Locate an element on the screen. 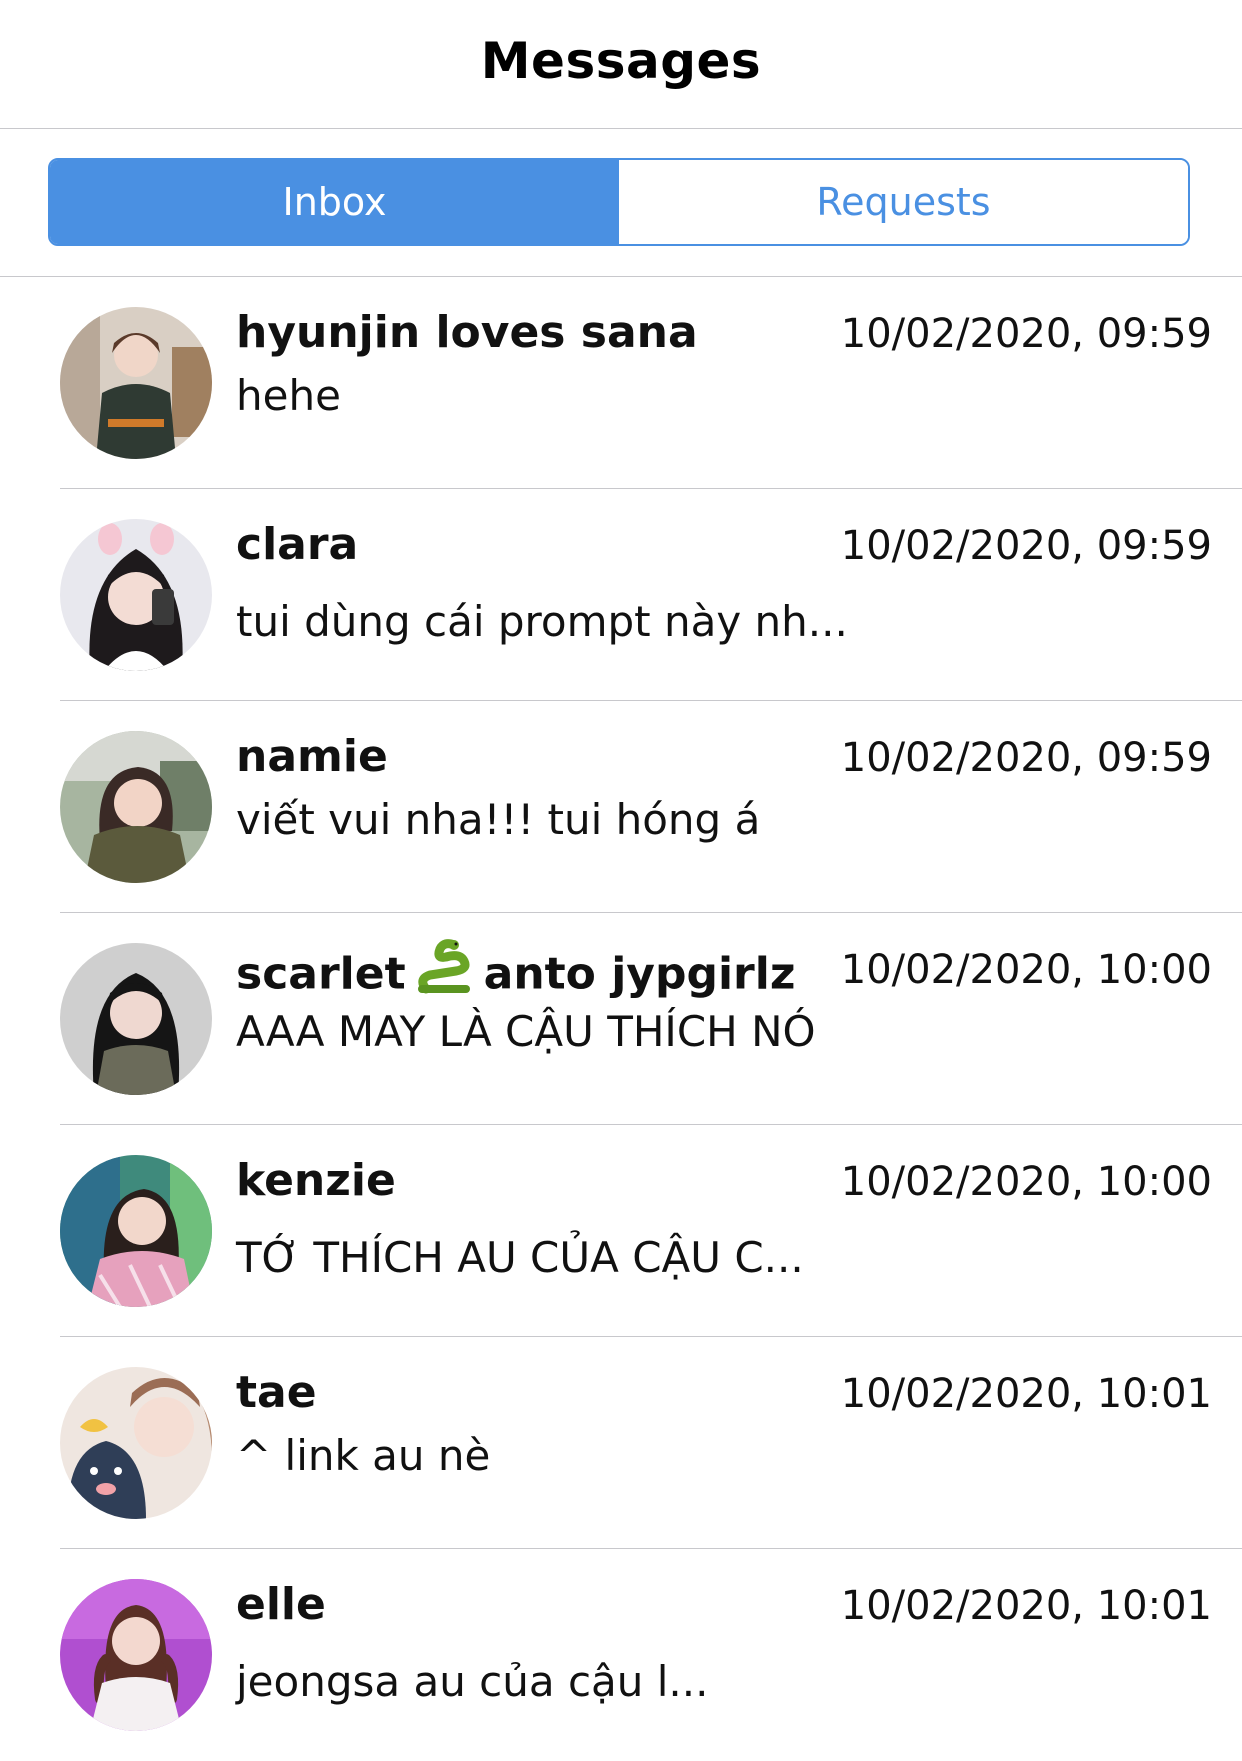 This screenshot has width=1242, height=1761. message-preview: AAA MAY LÀ CẬU THÍCH NÓ is located at coordinates (526, 1031).